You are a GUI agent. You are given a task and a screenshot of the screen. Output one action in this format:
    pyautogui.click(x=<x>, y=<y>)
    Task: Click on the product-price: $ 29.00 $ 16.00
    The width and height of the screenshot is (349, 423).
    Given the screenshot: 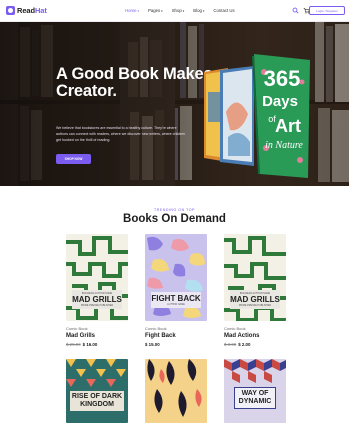 What is the action you would take?
    pyautogui.click(x=81, y=344)
    